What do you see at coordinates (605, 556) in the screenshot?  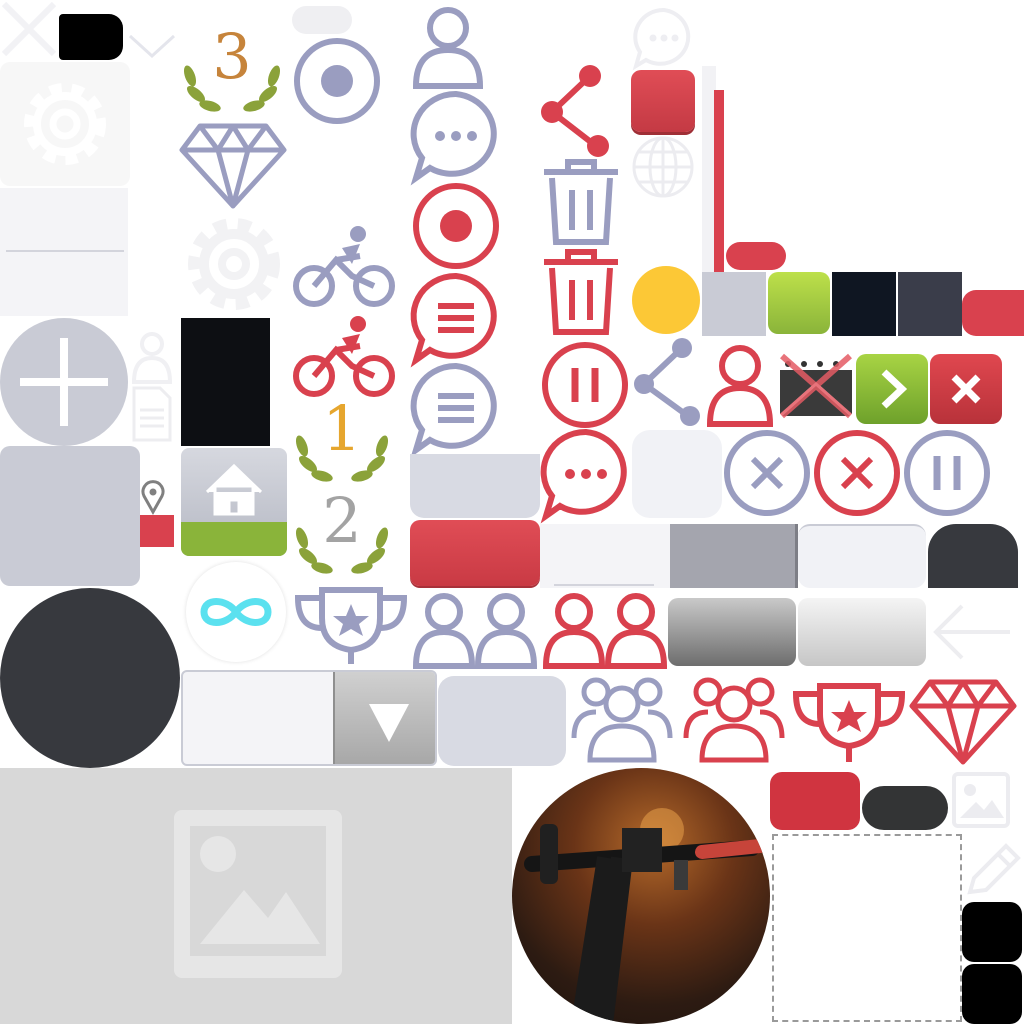 I see `light-input-field` at bounding box center [605, 556].